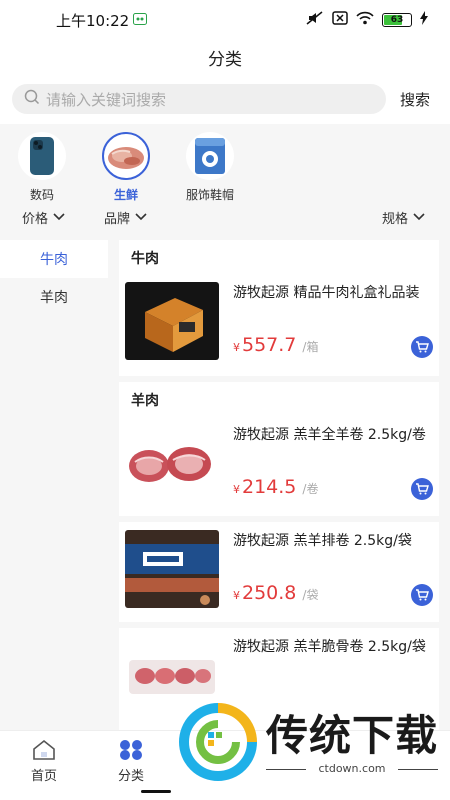 This screenshot has height=800, width=450. Describe the element at coordinates (125, 195) in the screenshot. I see `category-label: 生鲜` at that location.